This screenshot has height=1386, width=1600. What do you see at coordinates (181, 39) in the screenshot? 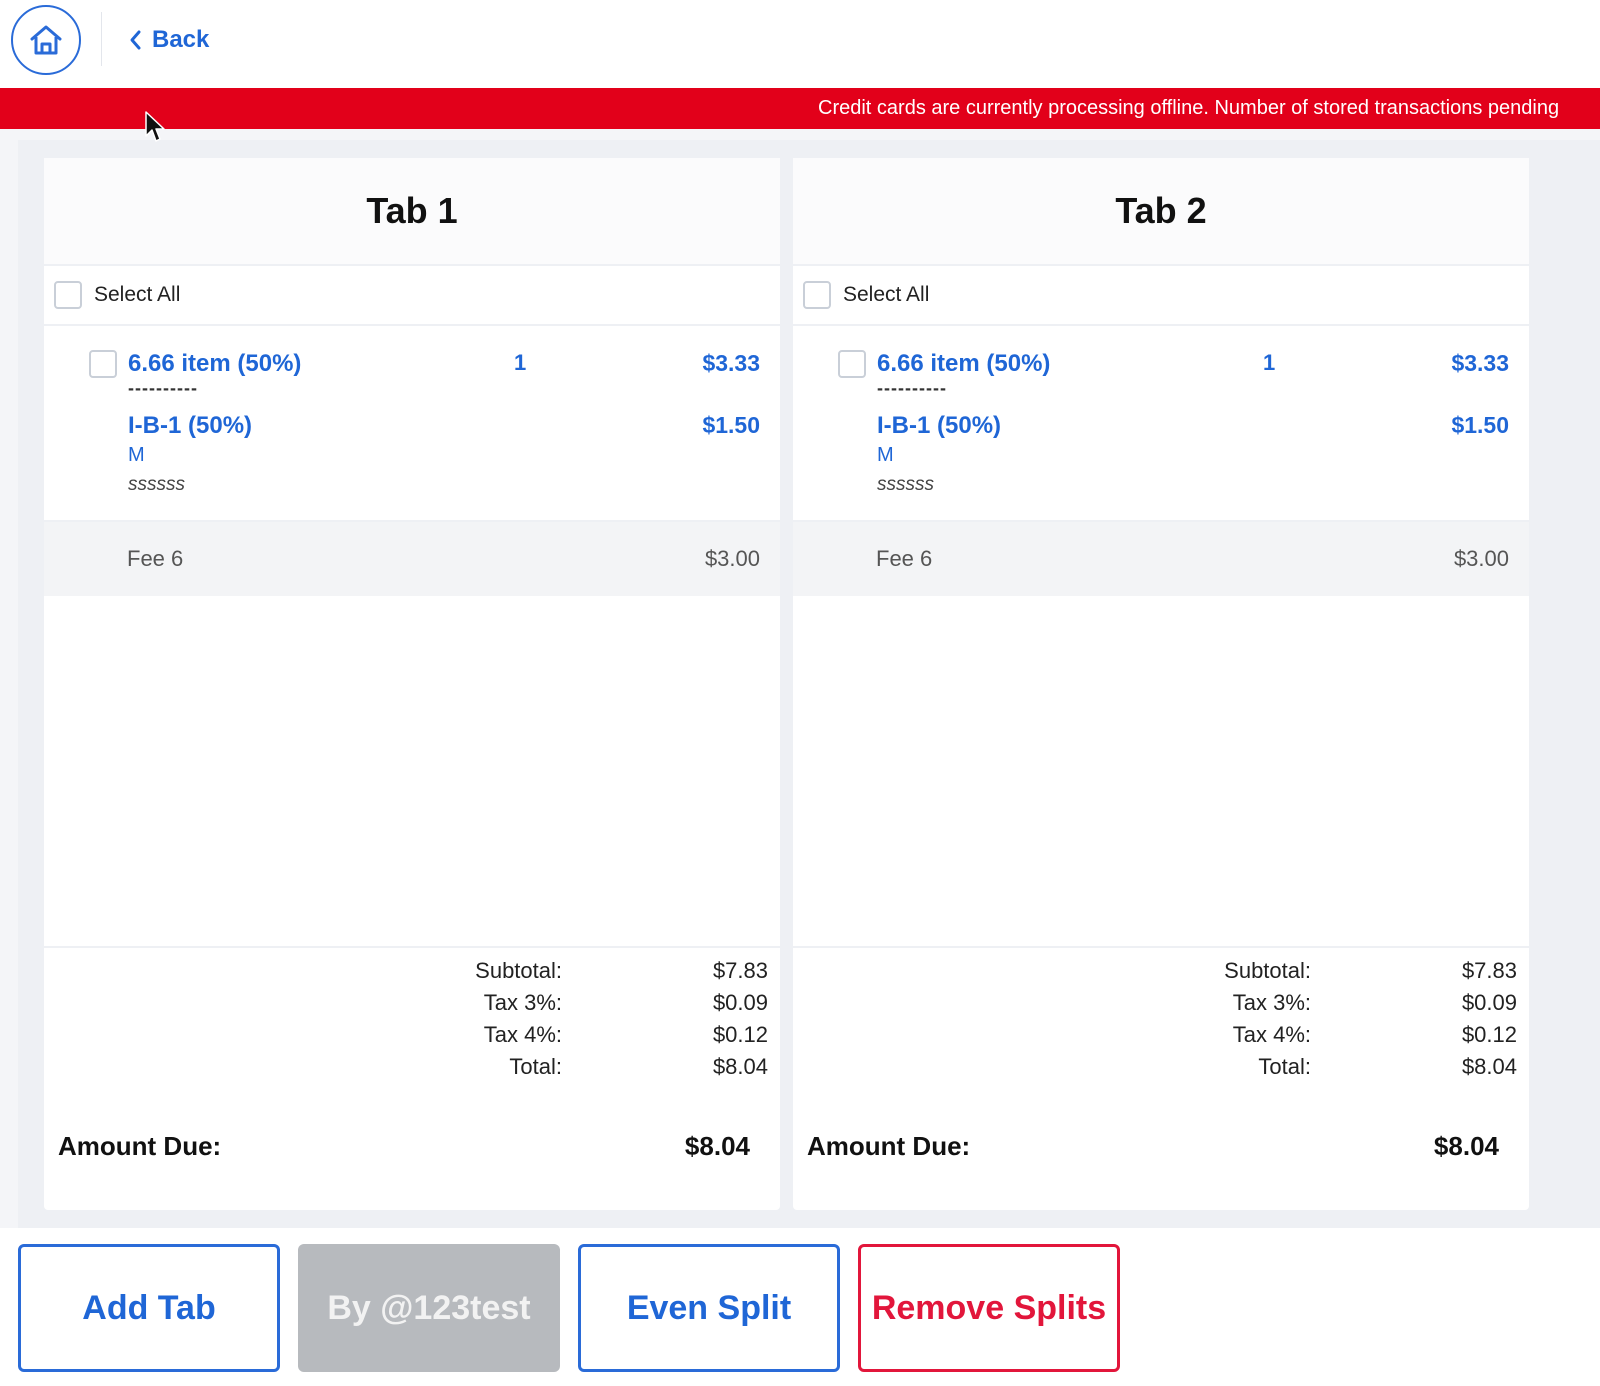
I see `back-label: Back` at bounding box center [181, 39].